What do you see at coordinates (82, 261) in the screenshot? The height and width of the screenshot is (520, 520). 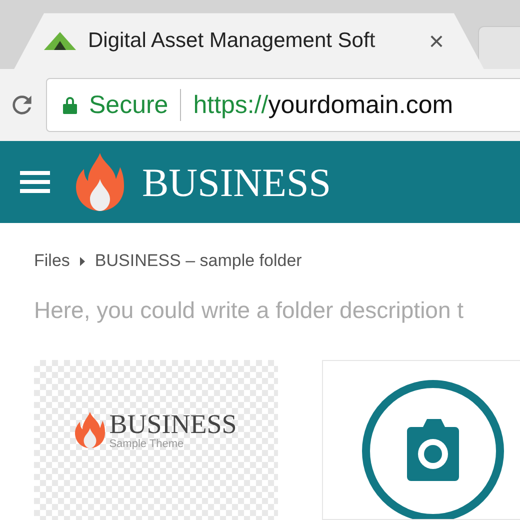 I see `caret-icon` at bounding box center [82, 261].